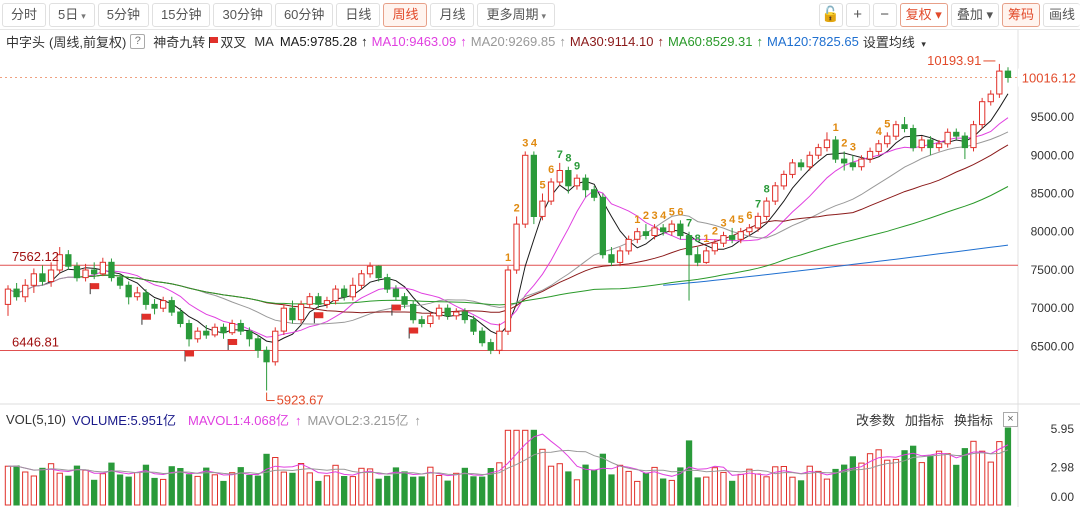  Describe the element at coordinates (830, 15) in the screenshot. I see `lock-icon: 🔓` at that location.